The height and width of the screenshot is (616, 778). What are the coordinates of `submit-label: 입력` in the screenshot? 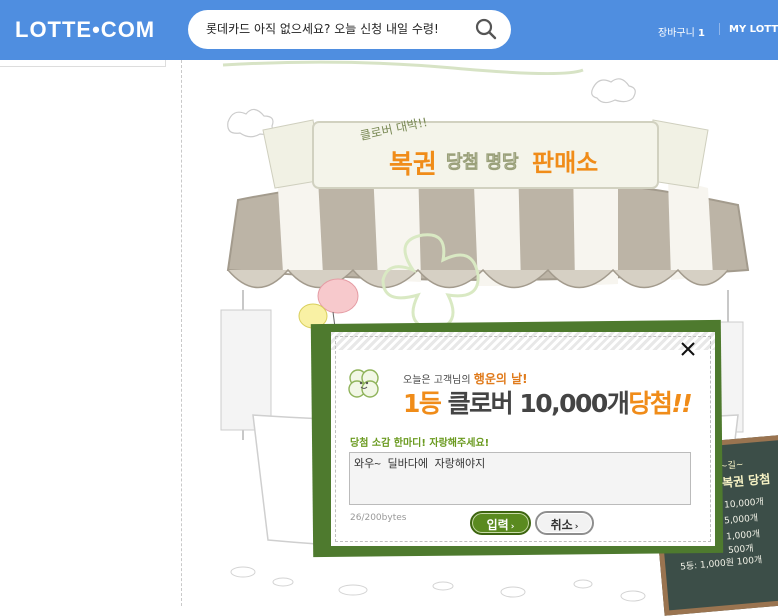 It's located at (497, 525).